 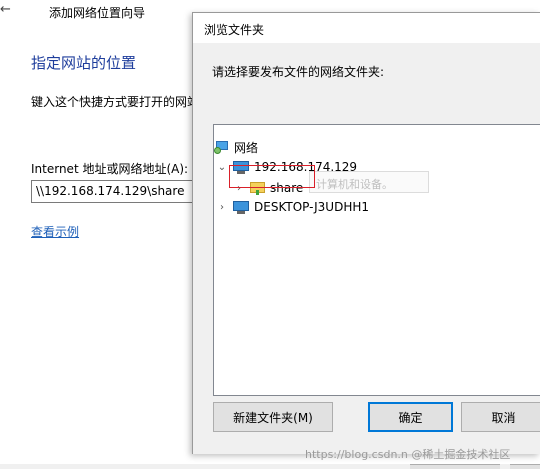 What do you see at coordinates (366, 28) in the screenshot?
I see `dialog-titlebar: 浏览文件夹` at bounding box center [366, 28].